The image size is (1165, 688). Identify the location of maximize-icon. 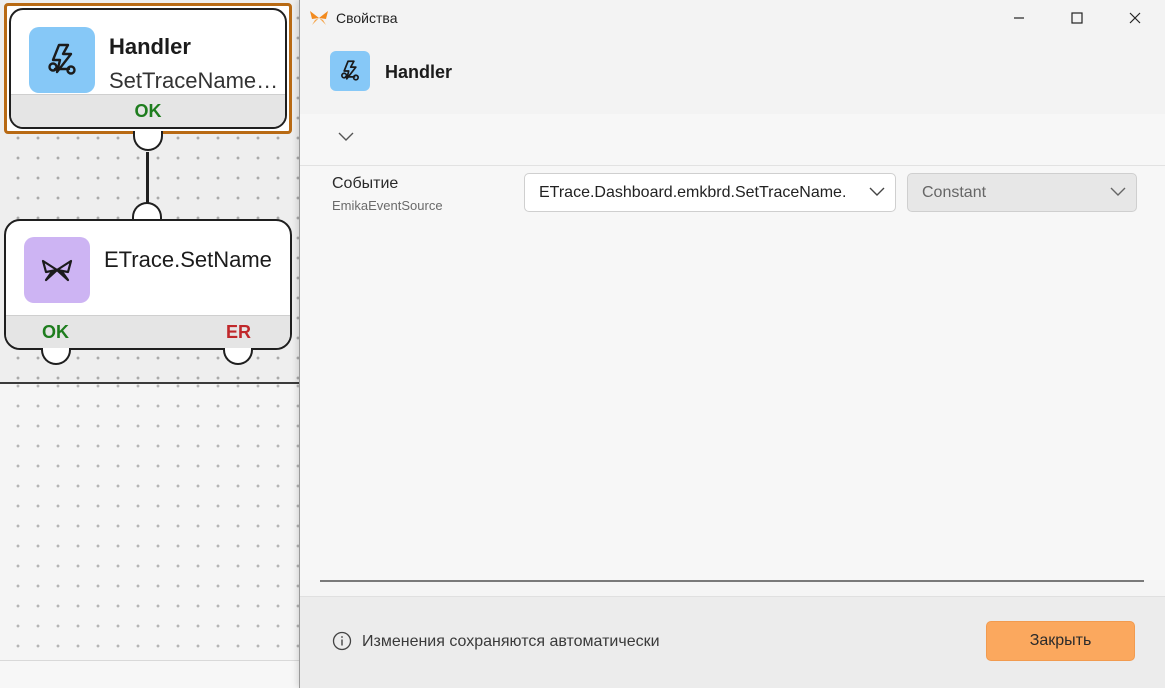
(1077, 18).